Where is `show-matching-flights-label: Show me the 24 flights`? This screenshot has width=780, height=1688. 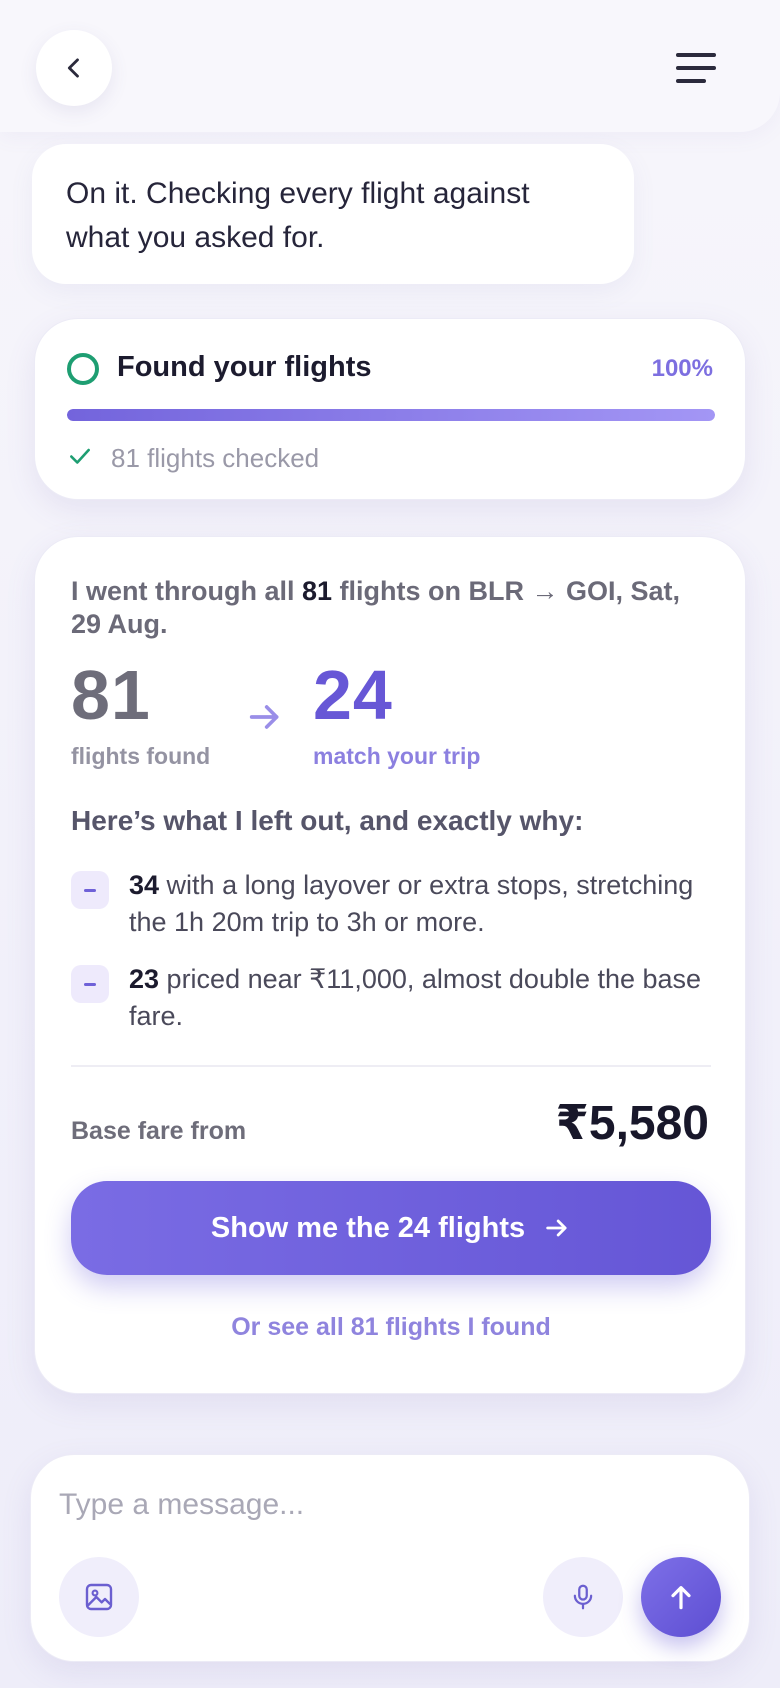
show-matching-flights-label: Show me the 24 flights is located at coordinates (368, 1227).